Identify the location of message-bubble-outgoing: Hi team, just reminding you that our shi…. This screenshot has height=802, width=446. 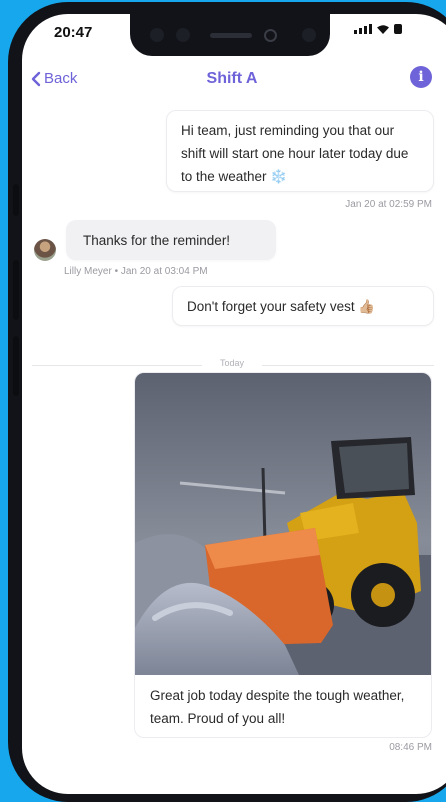
(300, 151).